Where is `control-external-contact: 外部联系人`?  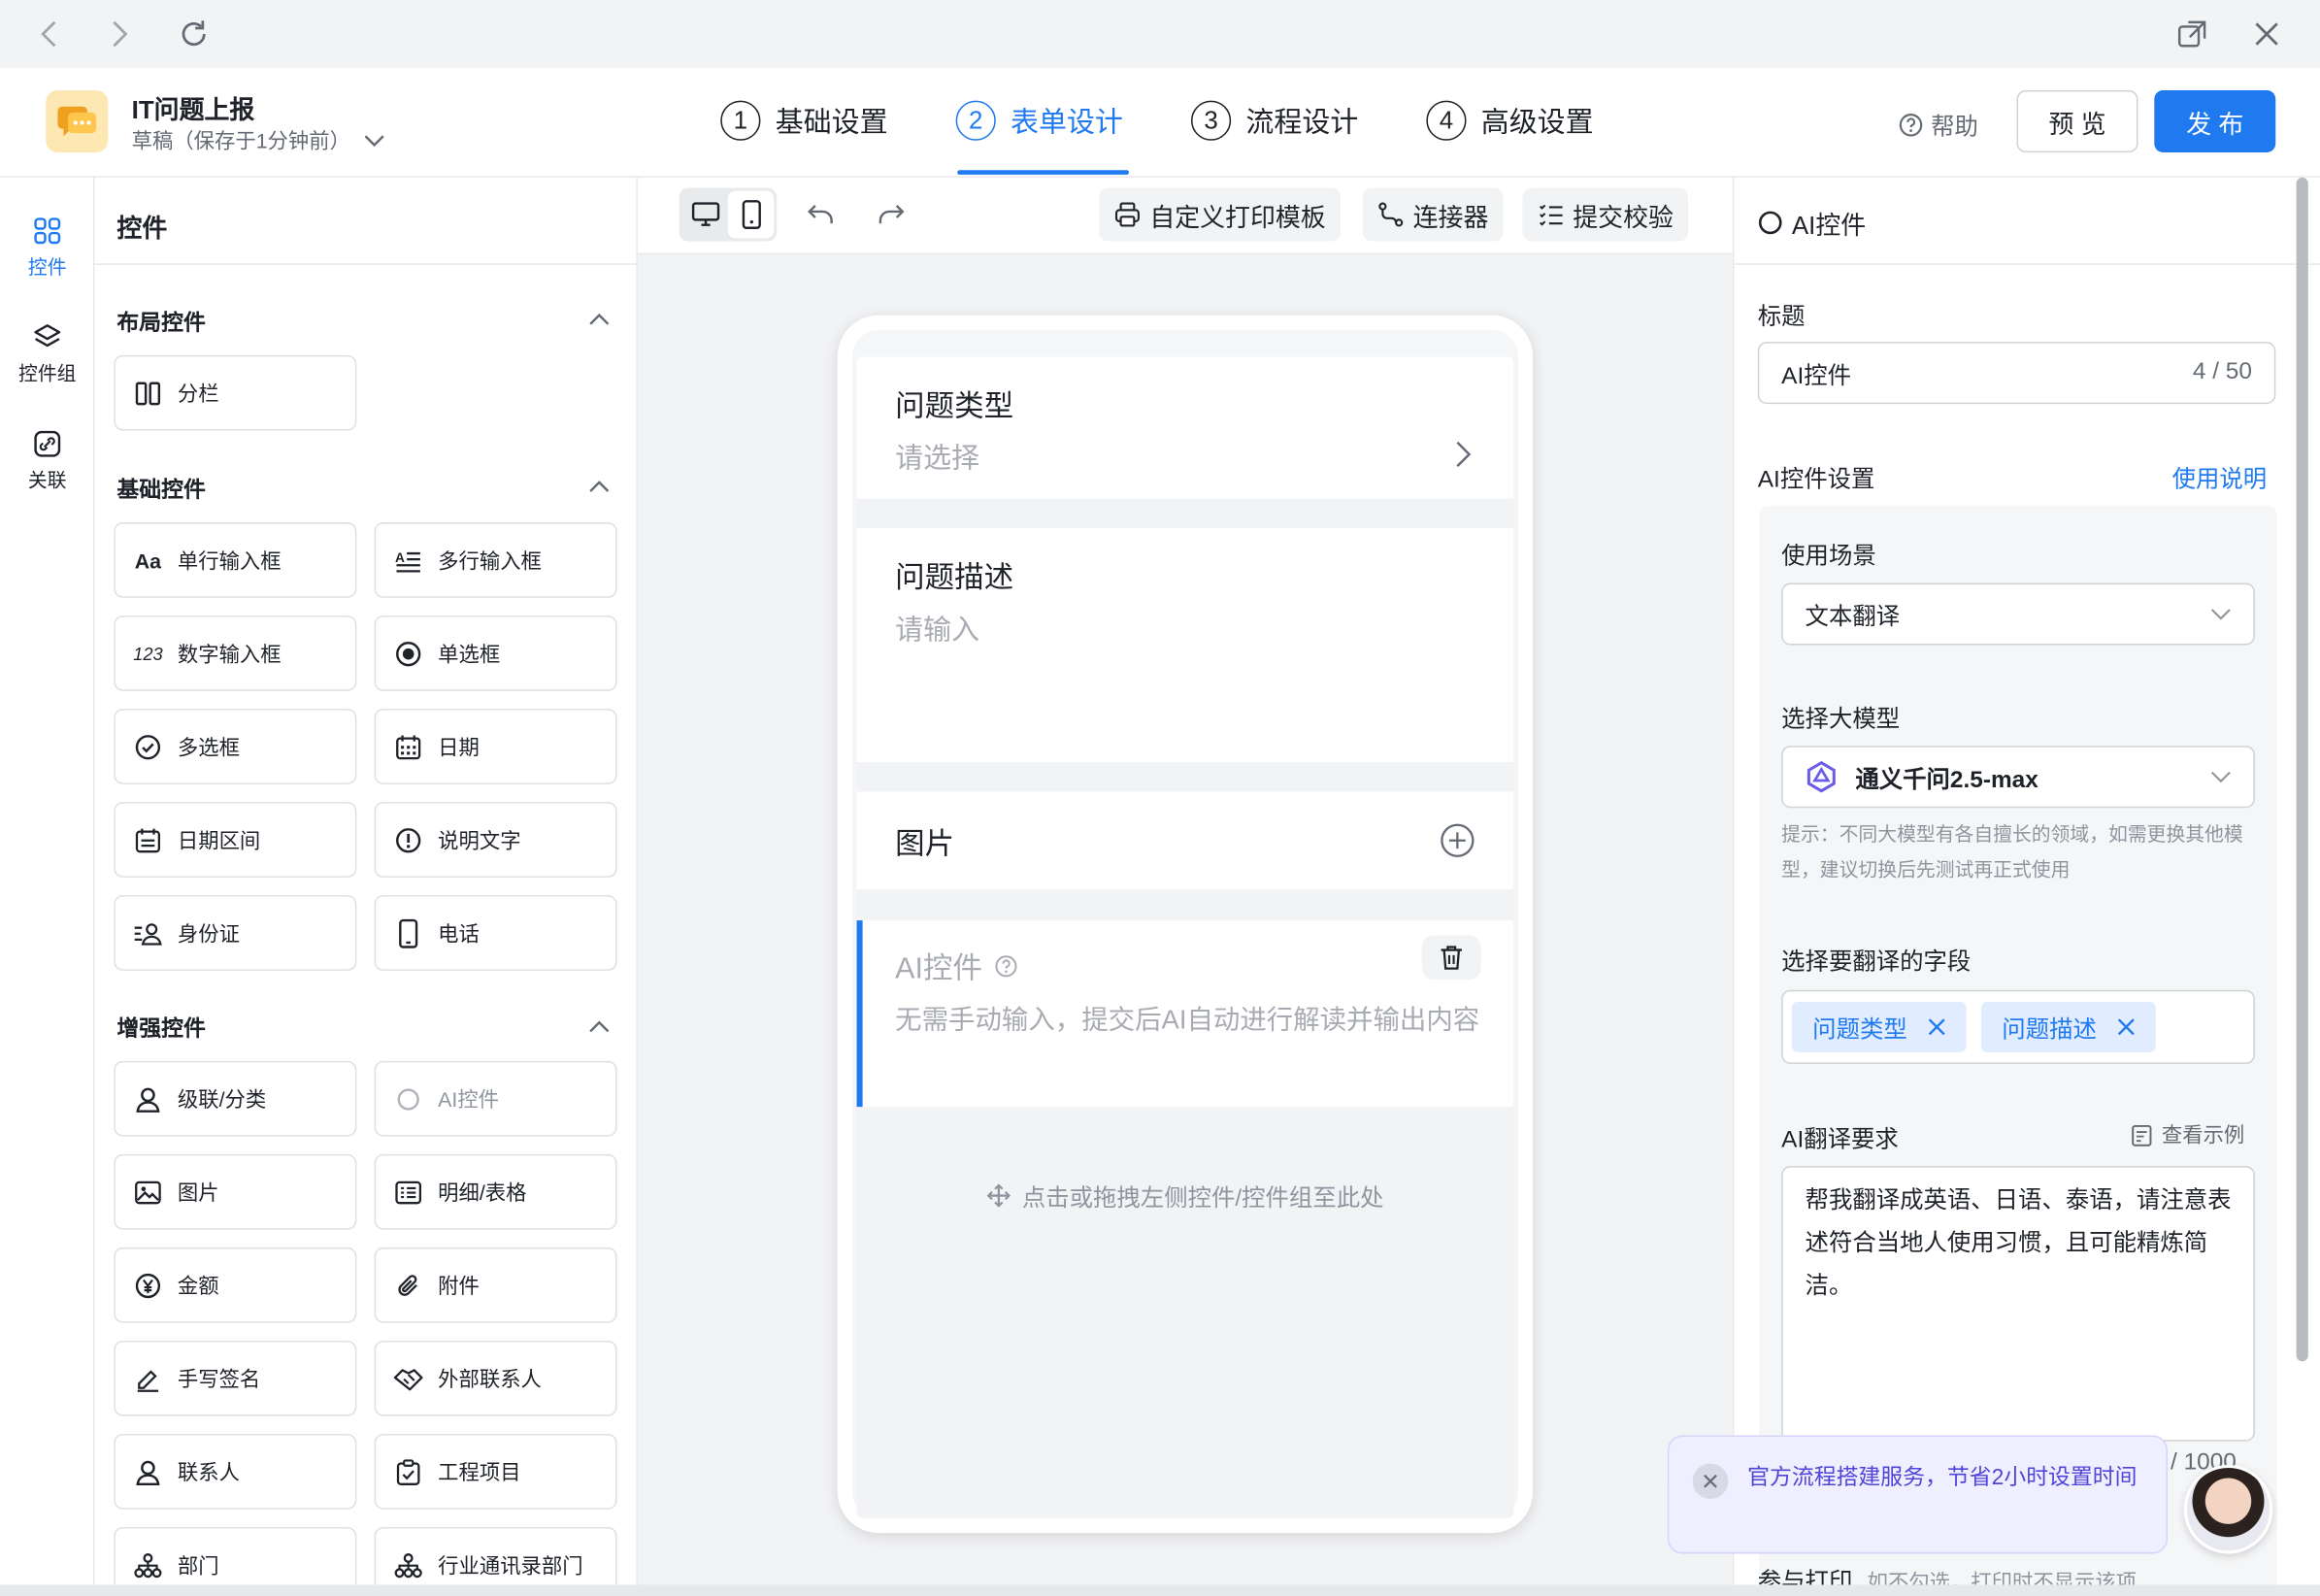
control-external-contact: 外部联系人 is located at coordinates (495, 1378).